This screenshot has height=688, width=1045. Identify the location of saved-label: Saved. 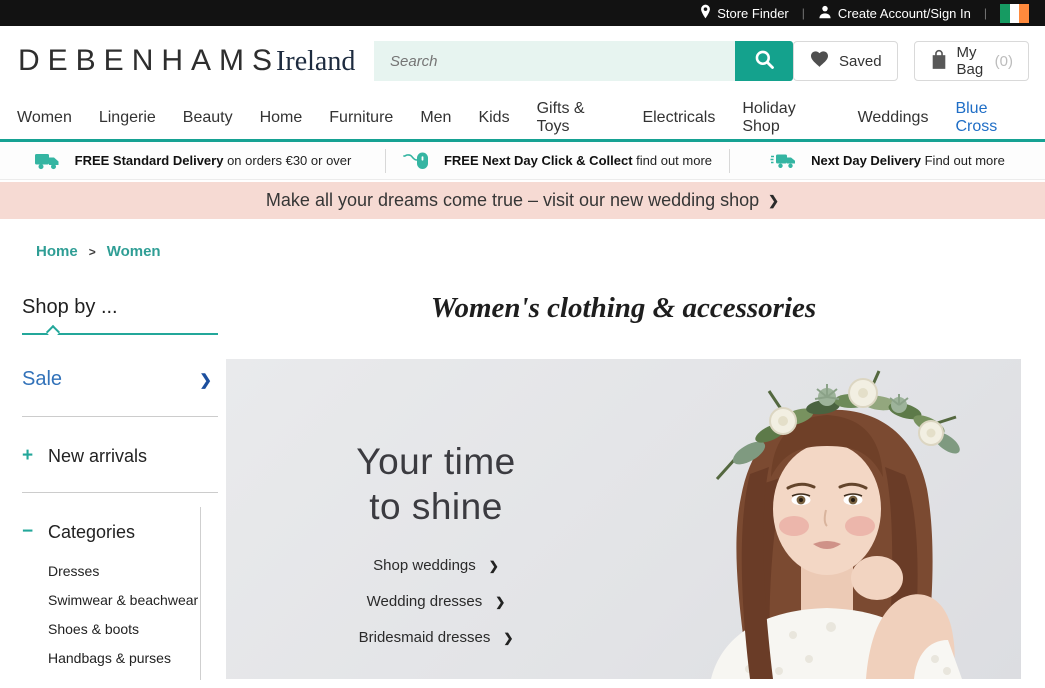
(860, 61).